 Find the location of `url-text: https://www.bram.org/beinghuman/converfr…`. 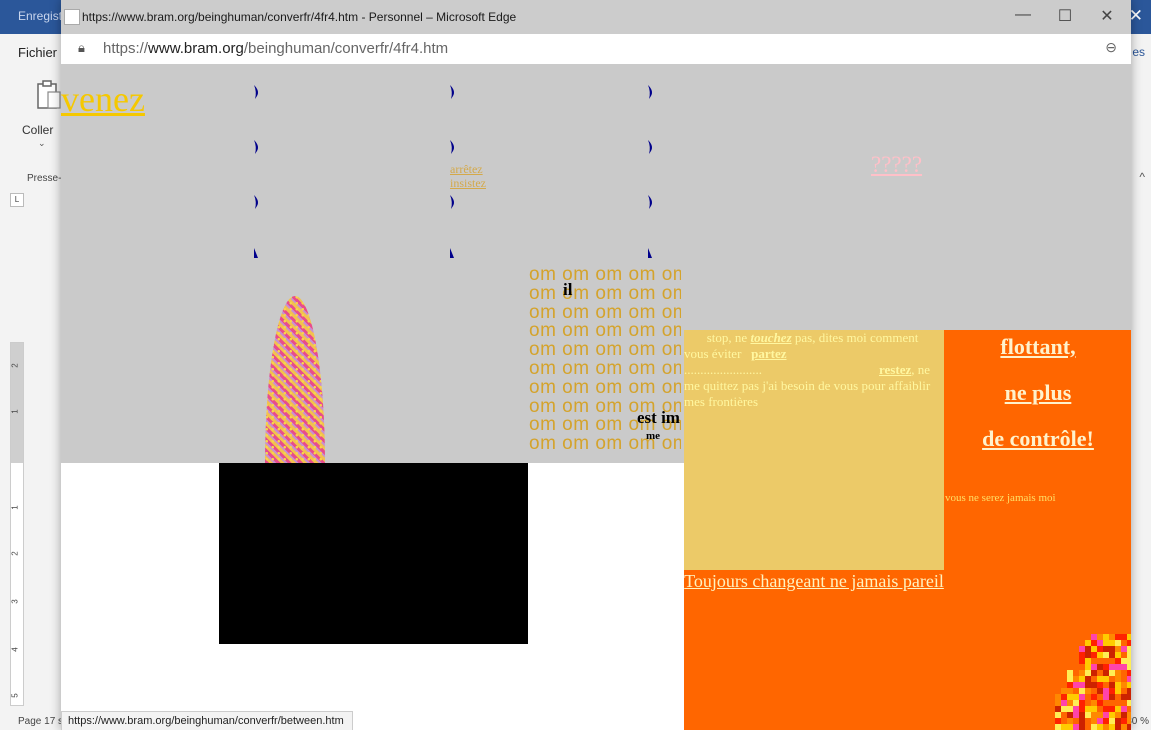

url-text: https://www.bram.org/beinghuman/converfr… is located at coordinates (275, 48).